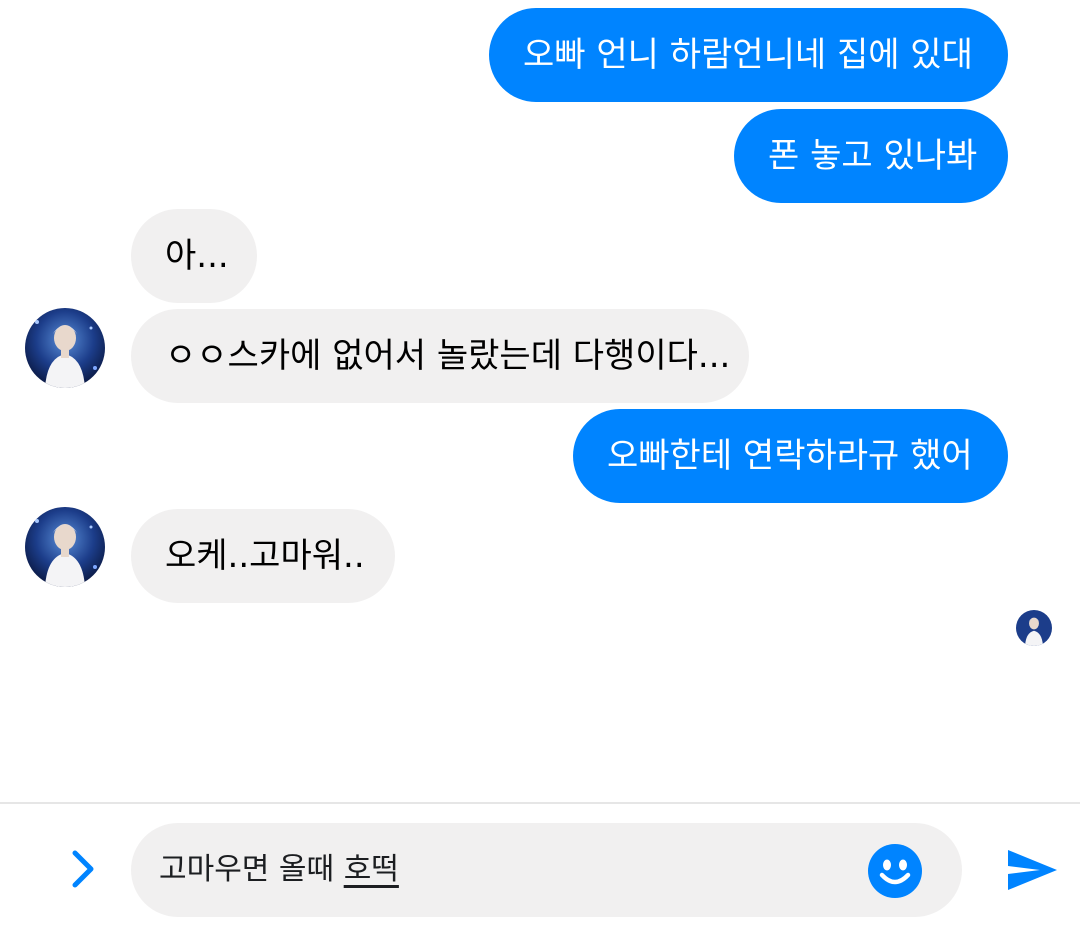 The height and width of the screenshot is (934, 1080). I want to click on chevron-right-icon, so click(83, 869).